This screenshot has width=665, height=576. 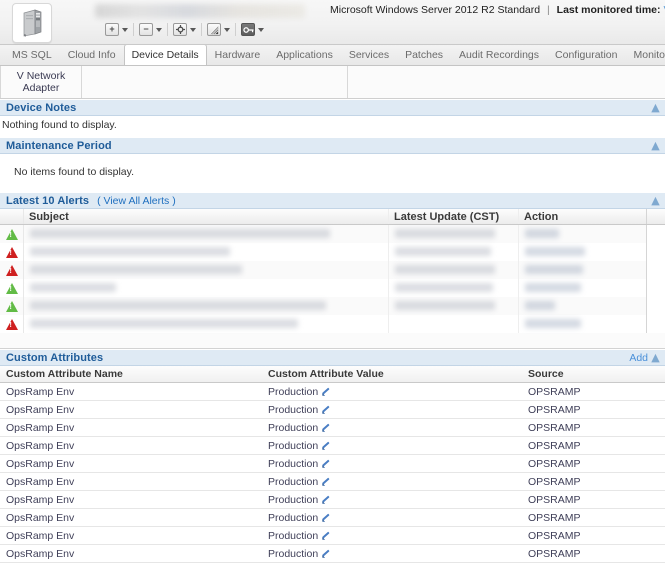 I want to click on metrics-menu-button, so click(x=218, y=29).